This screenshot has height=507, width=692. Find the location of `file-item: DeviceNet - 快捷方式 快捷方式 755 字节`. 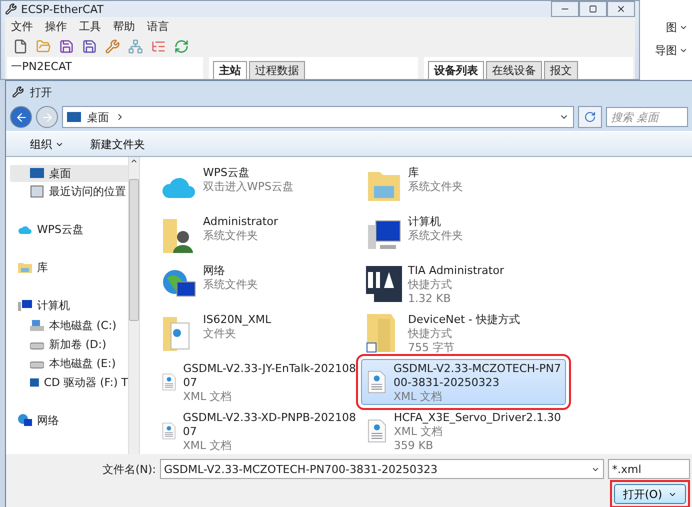

file-item: DeviceNet - 快捷方式 快捷方式 755 字节 is located at coordinates (463, 333).